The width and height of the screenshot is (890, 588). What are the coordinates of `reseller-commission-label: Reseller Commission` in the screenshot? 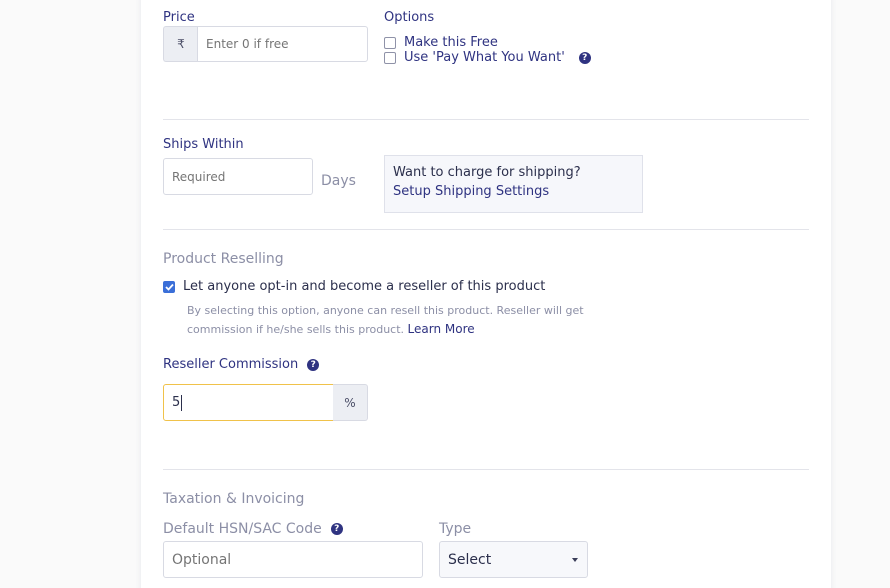 It's located at (231, 364).